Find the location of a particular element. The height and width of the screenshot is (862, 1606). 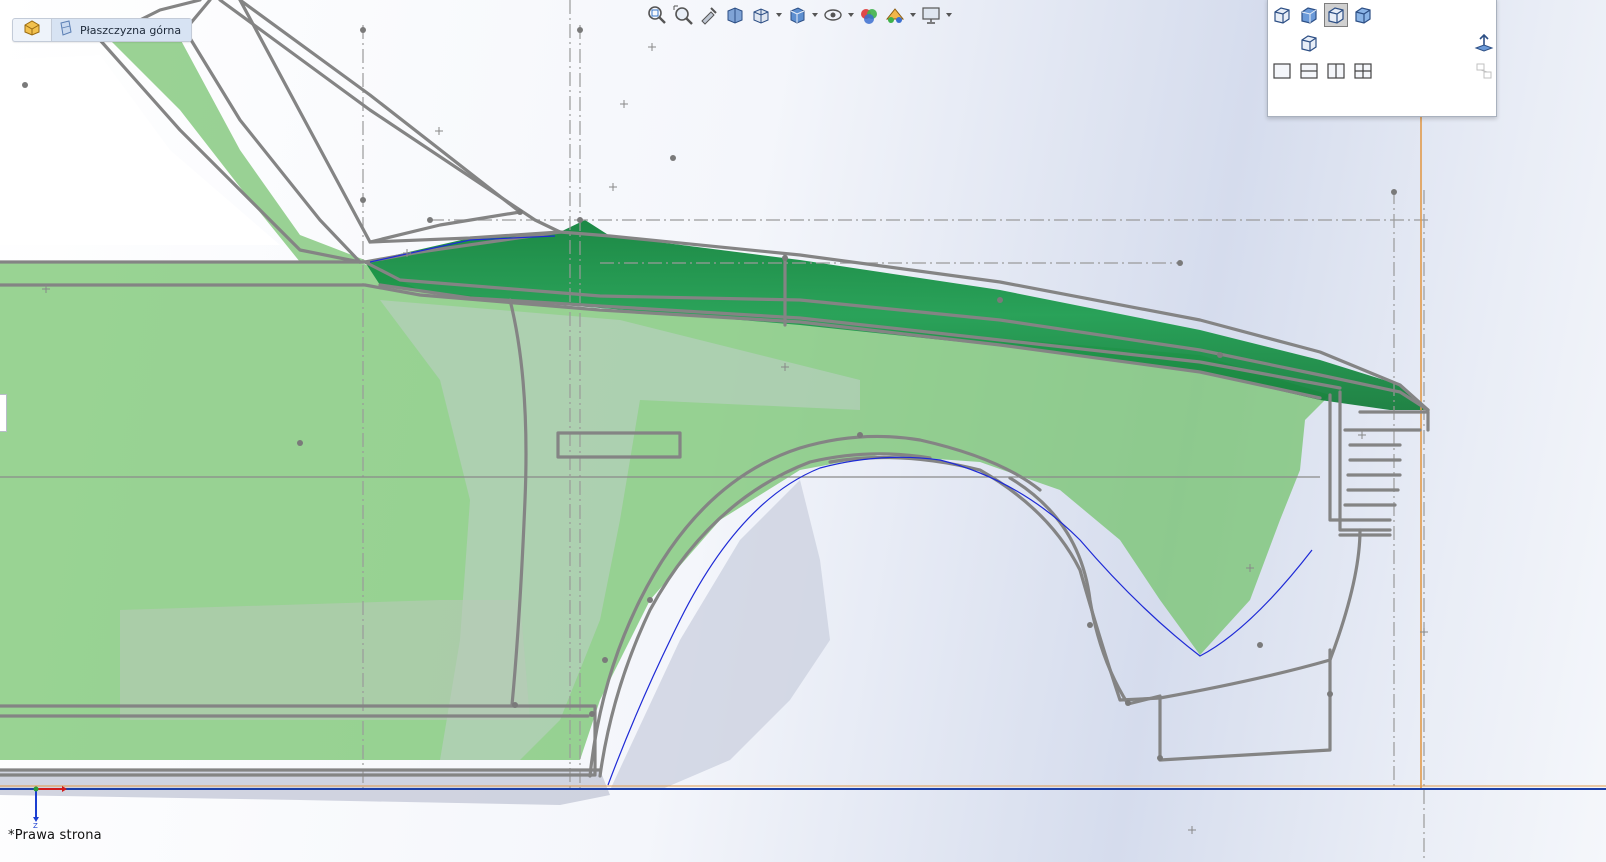

view-orientation-icon is located at coordinates (797, 15).